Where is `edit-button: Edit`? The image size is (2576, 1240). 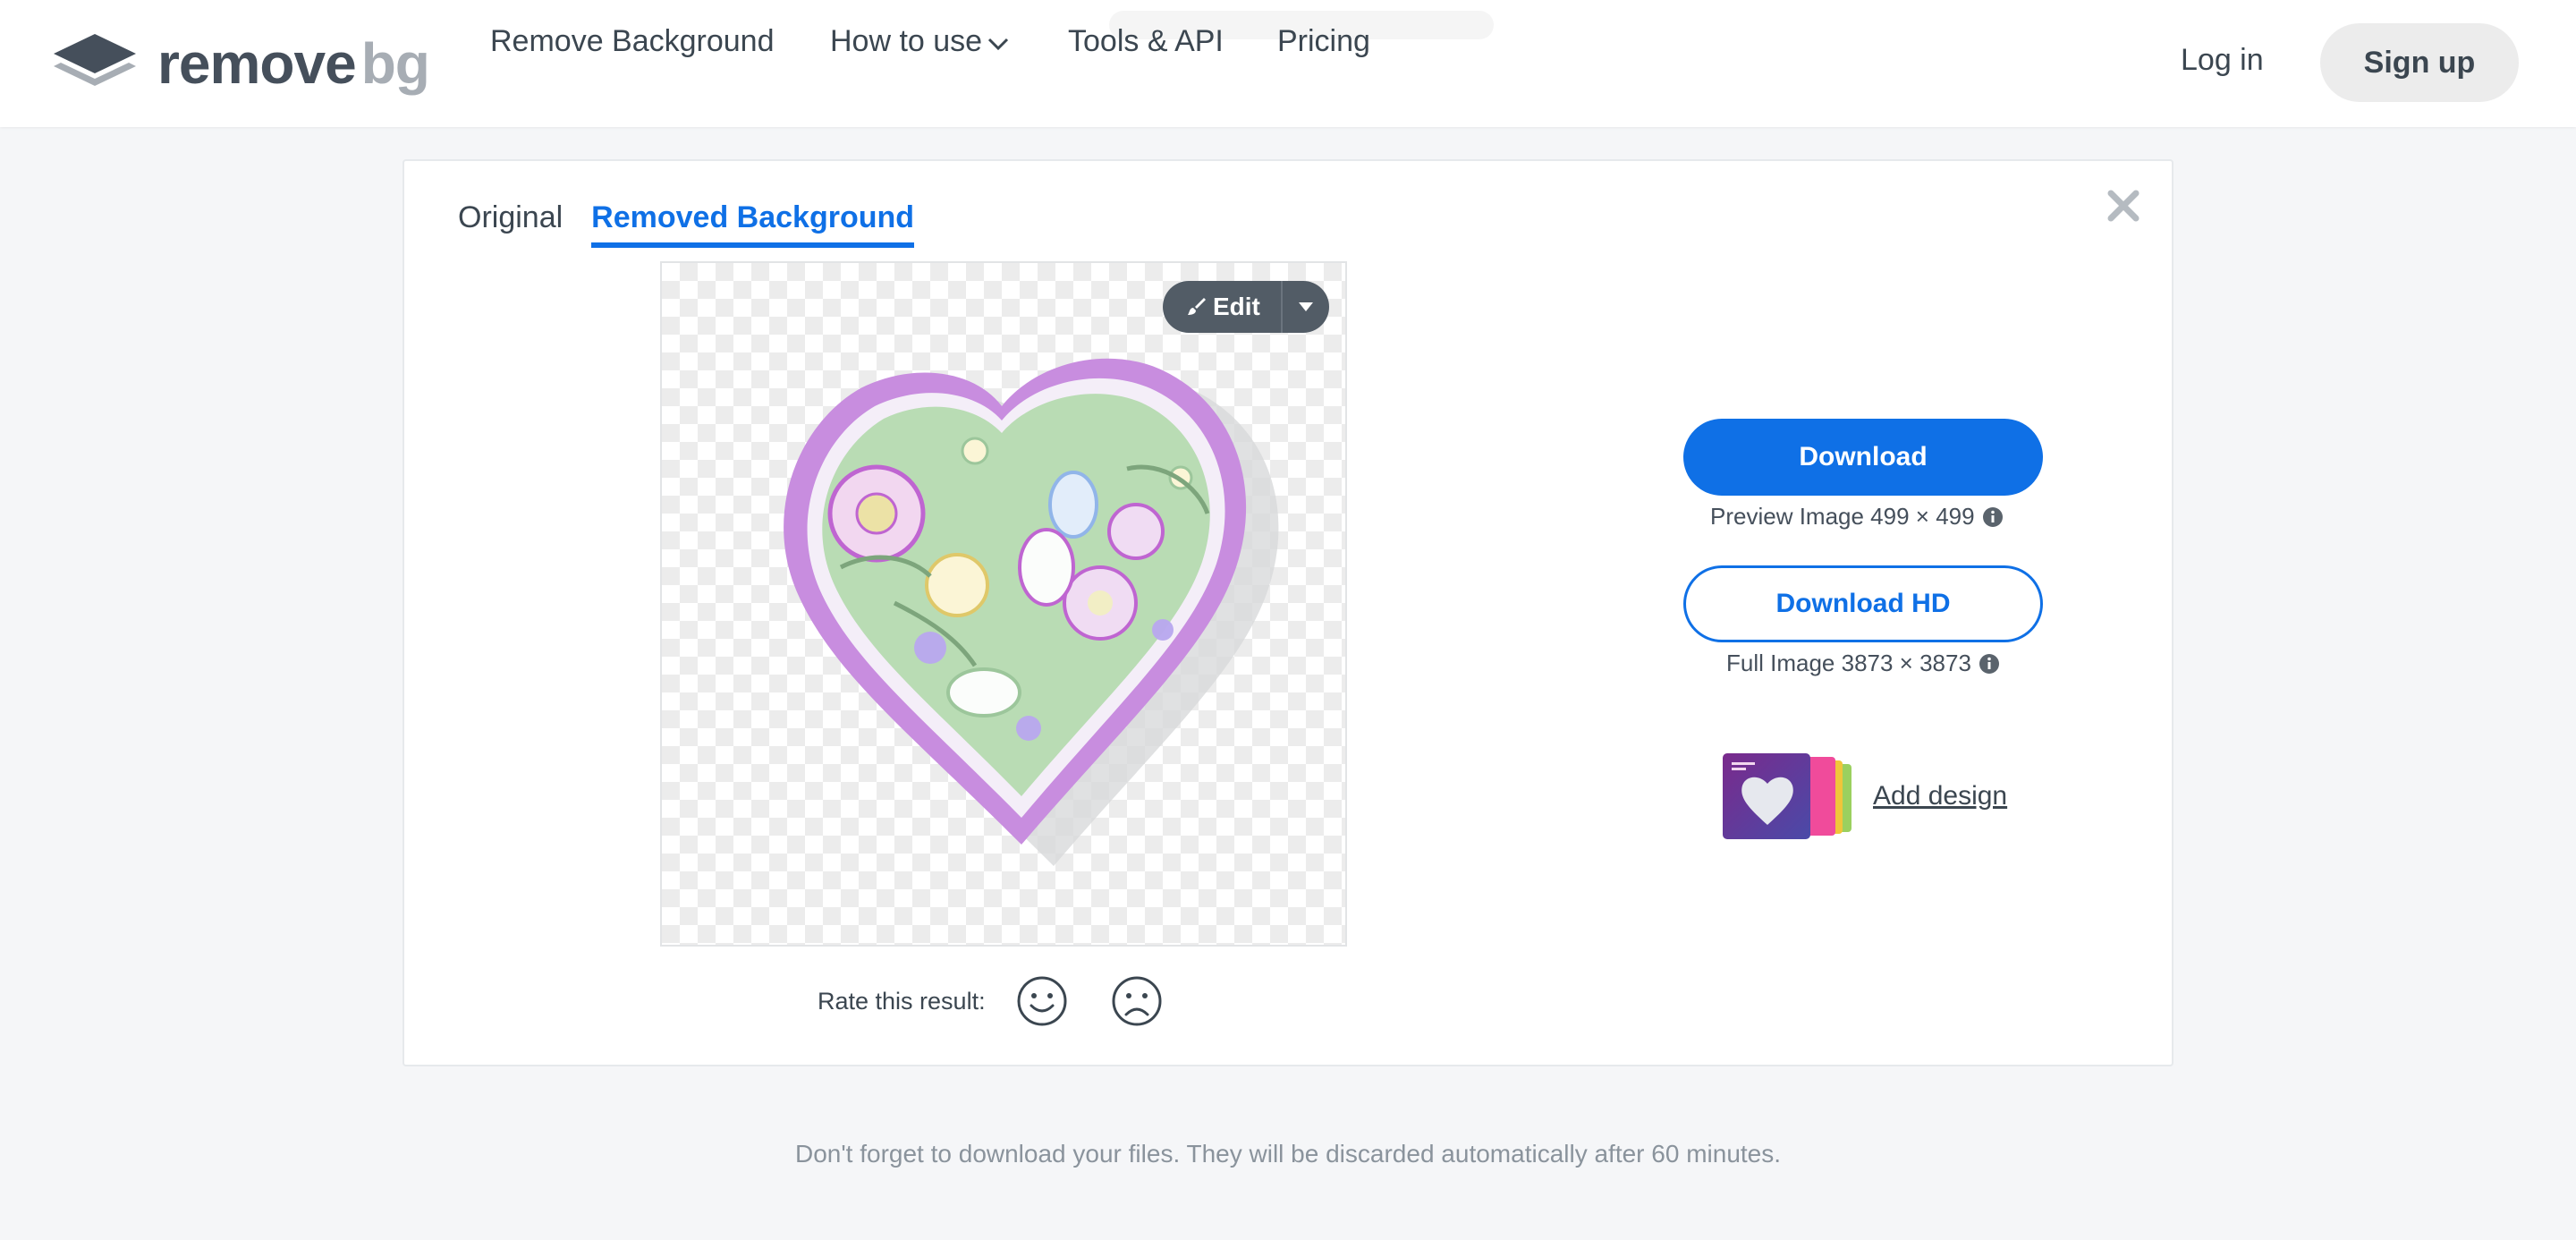 edit-button: Edit is located at coordinates (1222, 307).